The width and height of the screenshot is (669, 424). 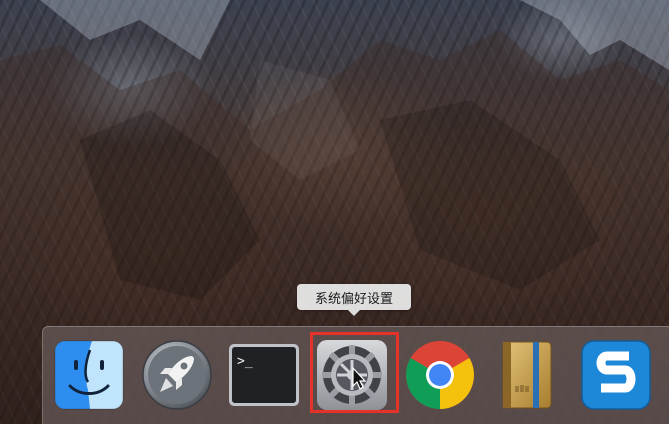 I want to click on dock-item-terminal: >_, so click(x=264, y=375).